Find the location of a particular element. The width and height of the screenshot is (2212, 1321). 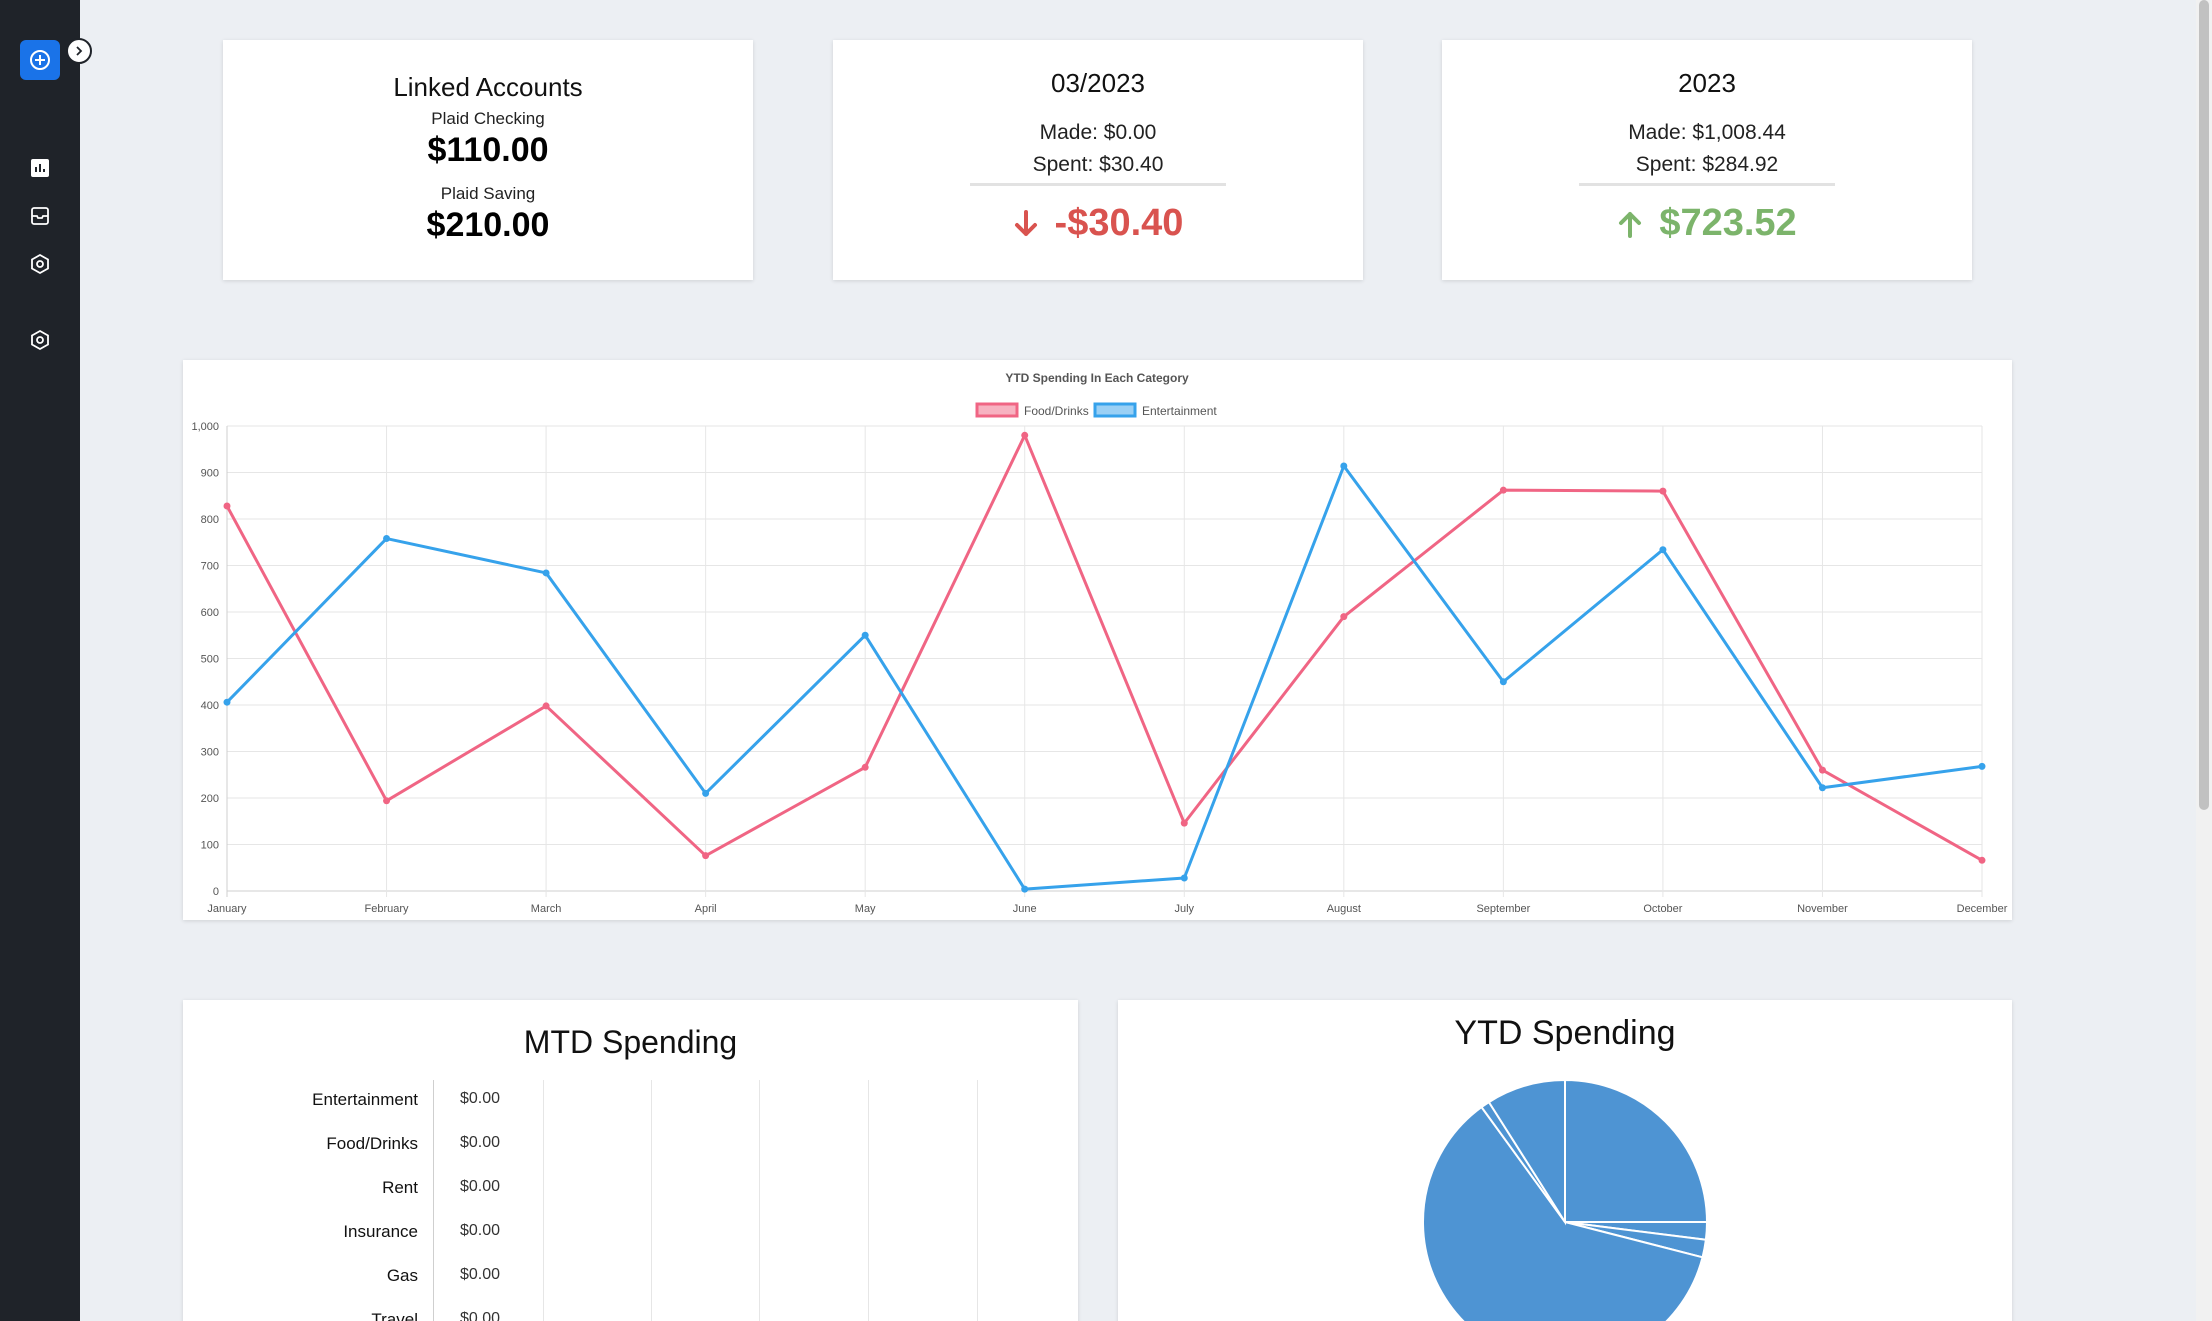

account-balance: $110.00 is located at coordinates (488, 150).